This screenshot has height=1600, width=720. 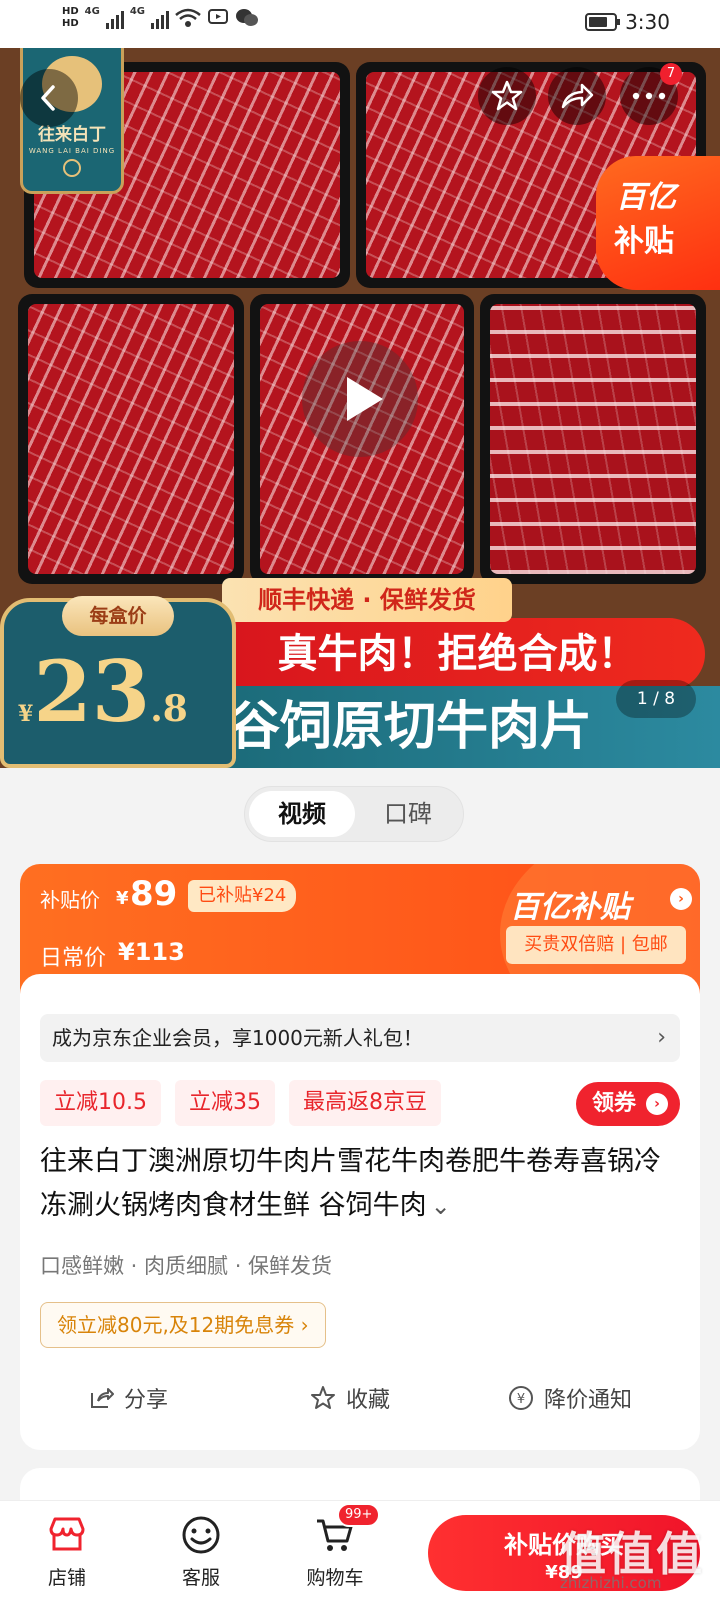 What do you see at coordinates (92, 11) in the screenshot?
I see `signal-label-1: 4G` at bounding box center [92, 11].